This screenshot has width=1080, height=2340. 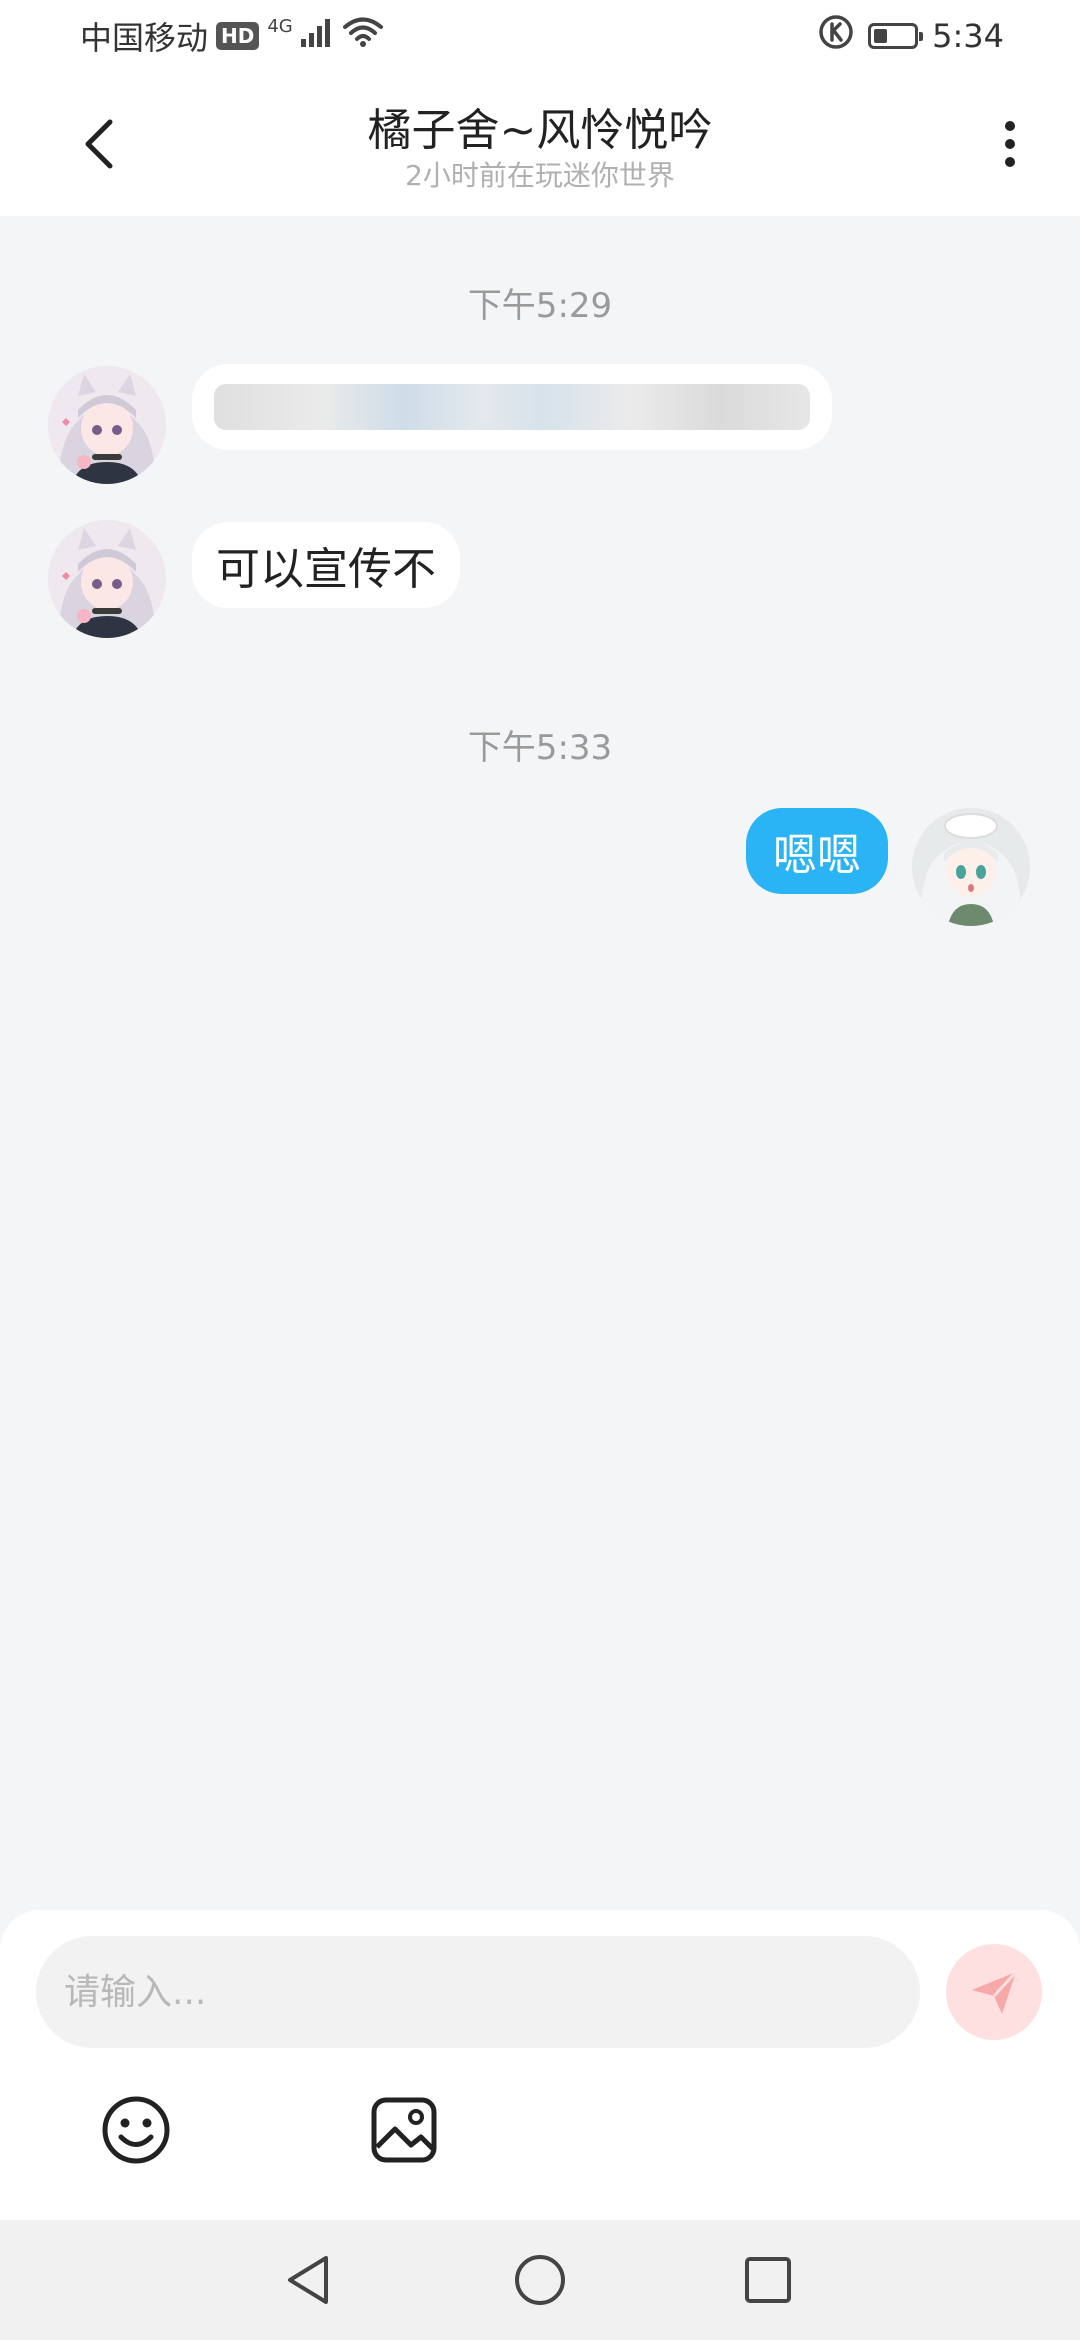 What do you see at coordinates (280, 26) in the screenshot?
I see `network-type: 4G` at bounding box center [280, 26].